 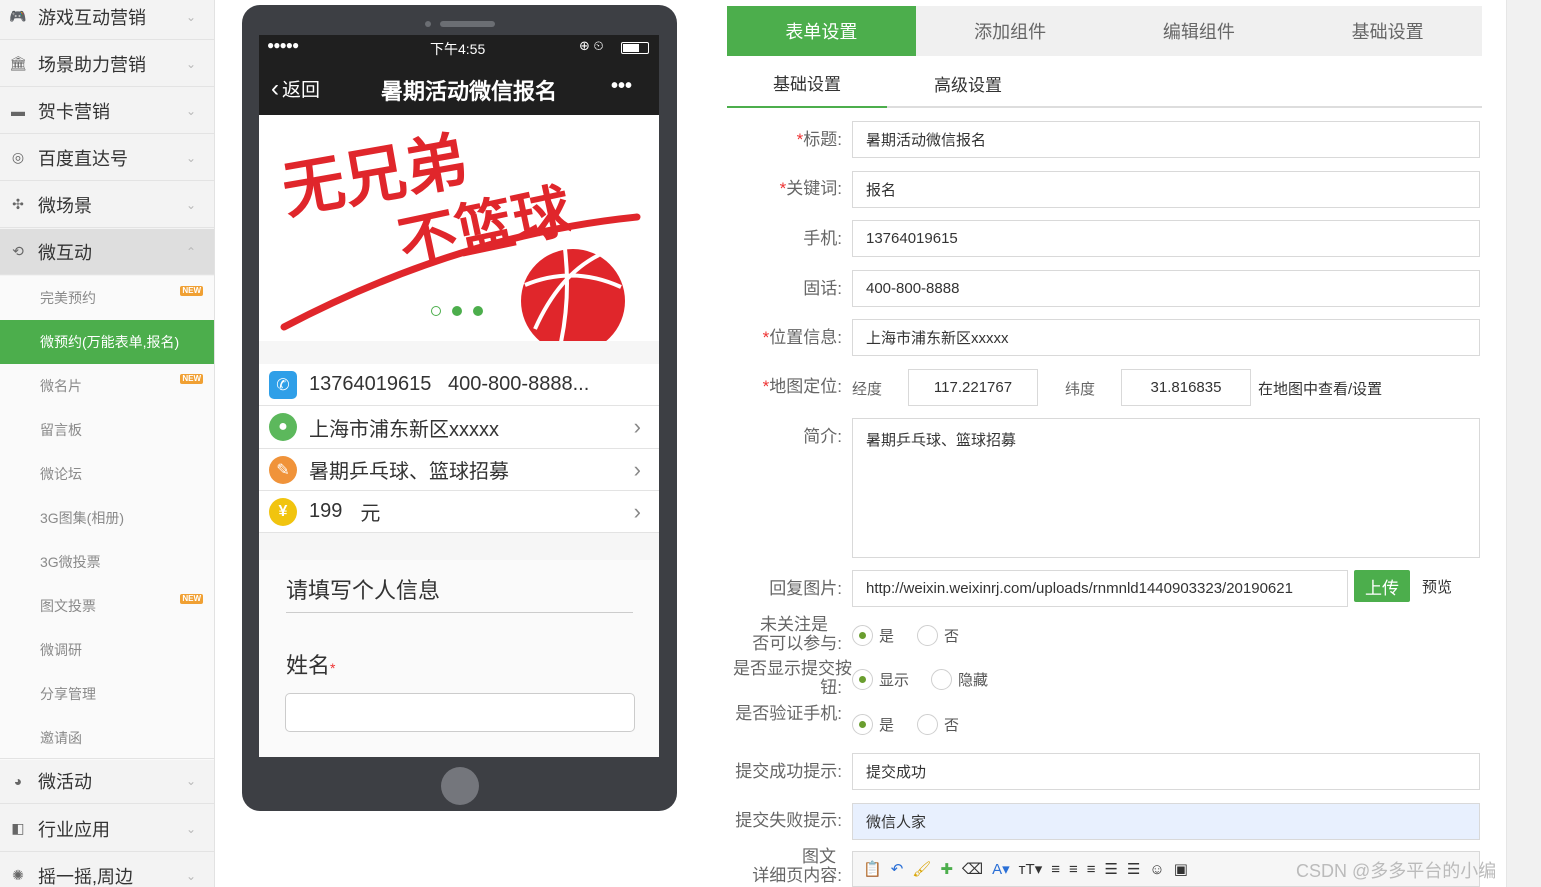 I want to click on emoji-icon: ☺, so click(x=1156, y=869).